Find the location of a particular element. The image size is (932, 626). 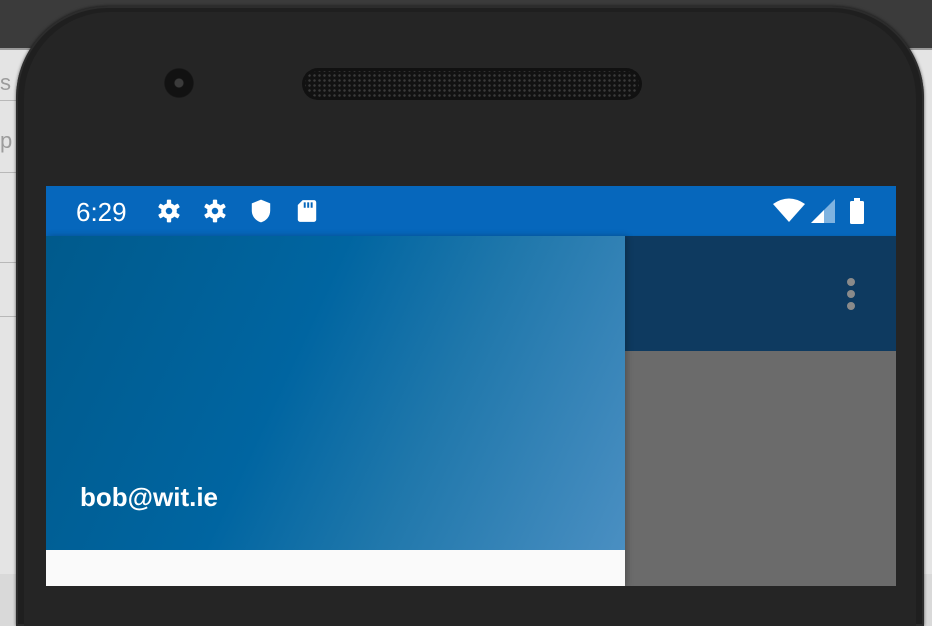

cell-signal-icon is located at coordinates (823, 211).